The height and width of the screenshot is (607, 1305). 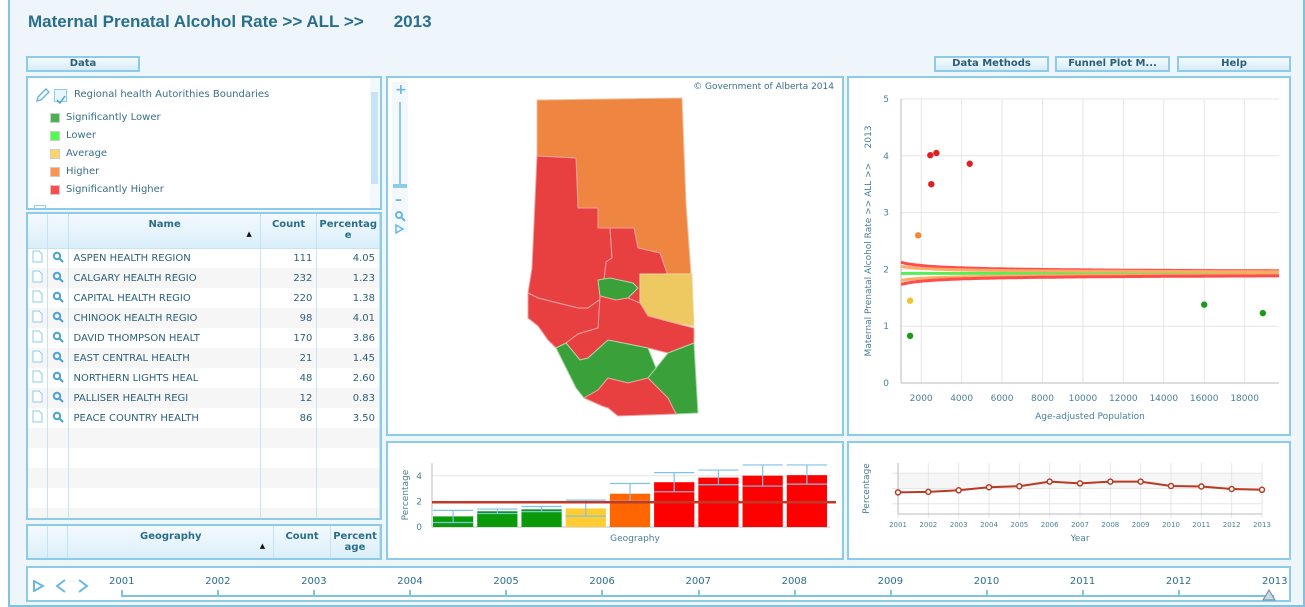 I want to click on x-tick-label: 2004, so click(x=989, y=525).